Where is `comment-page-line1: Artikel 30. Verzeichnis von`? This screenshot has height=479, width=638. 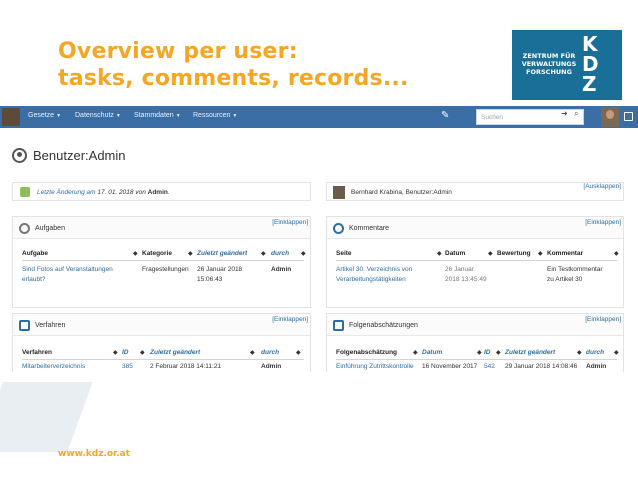 comment-page-line1: Artikel 30. Verzeichnis von is located at coordinates (374, 270).